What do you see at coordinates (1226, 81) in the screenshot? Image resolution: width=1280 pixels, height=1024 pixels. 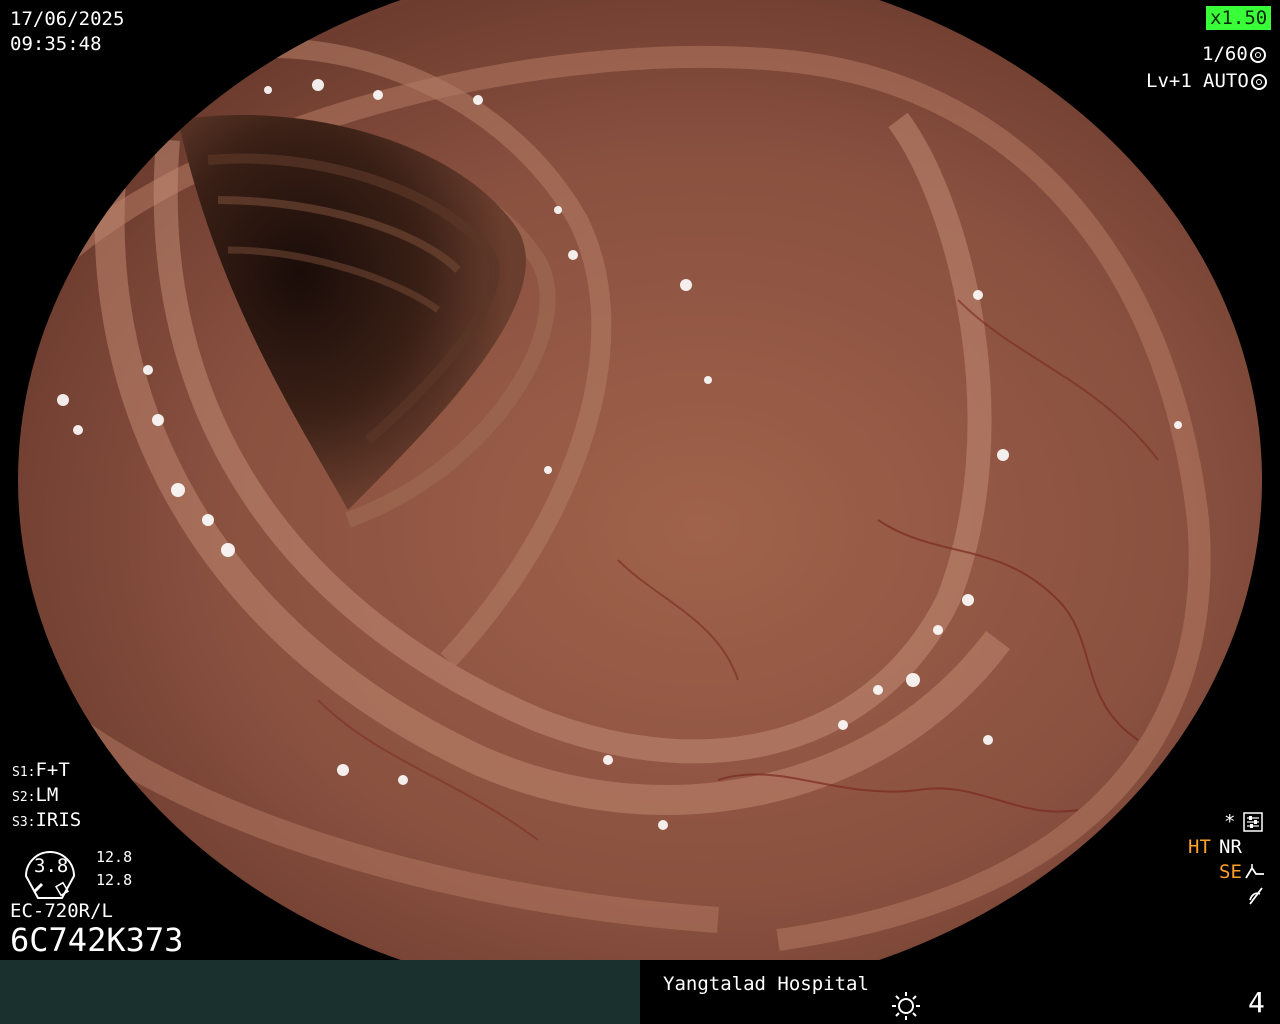 I see `iris-mode-value: AUTO` at bounding box center [1226, 81].